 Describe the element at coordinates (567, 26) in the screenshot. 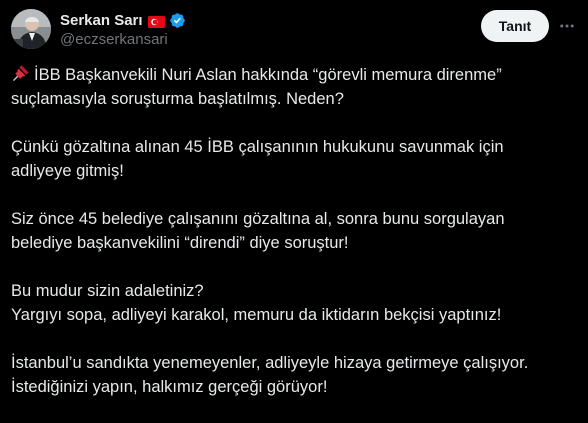

I see `more-options-icon` at that location.